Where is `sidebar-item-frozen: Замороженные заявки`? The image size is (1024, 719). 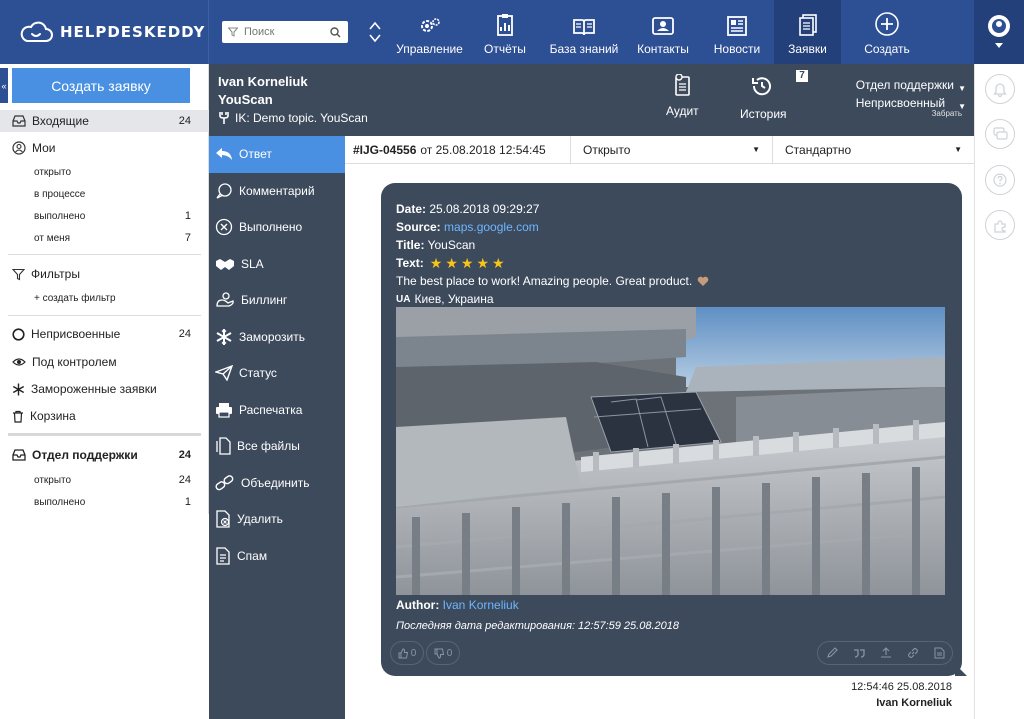
sidebar-item-frozen: Замороженные заявки is located at coordinates (104, 389).